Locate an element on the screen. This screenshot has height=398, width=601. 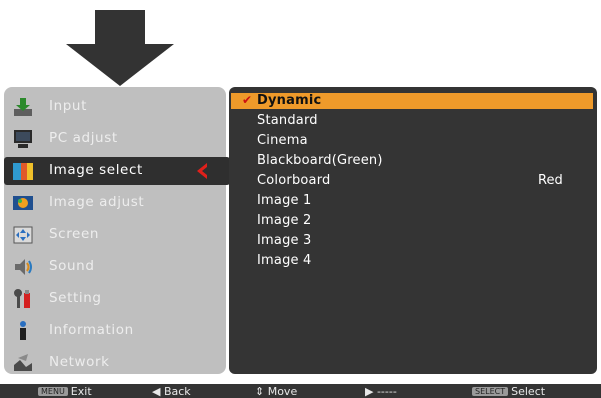
option-standard: Standard is located at coordinates (412, 121).